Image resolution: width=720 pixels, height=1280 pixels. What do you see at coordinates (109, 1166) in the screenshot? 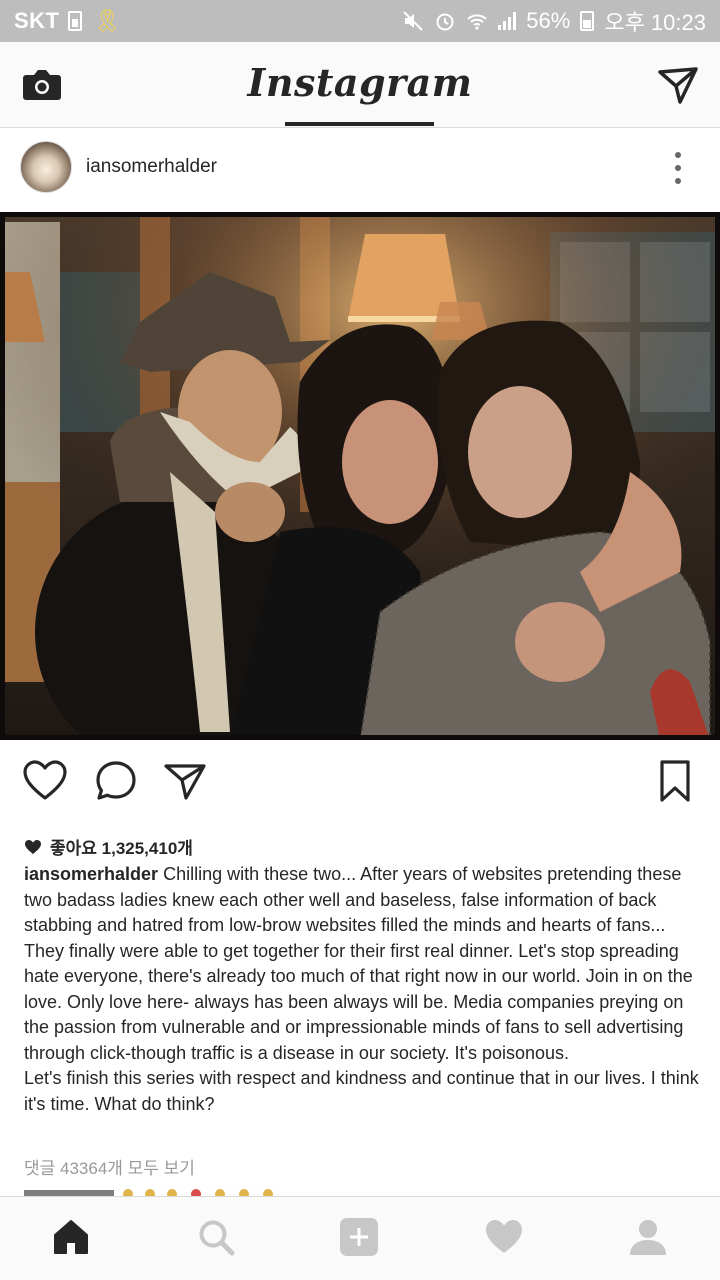
I see `view-all-comments-link: 댓글 43364개 모두 보기` at bounding box center [109, 1166].